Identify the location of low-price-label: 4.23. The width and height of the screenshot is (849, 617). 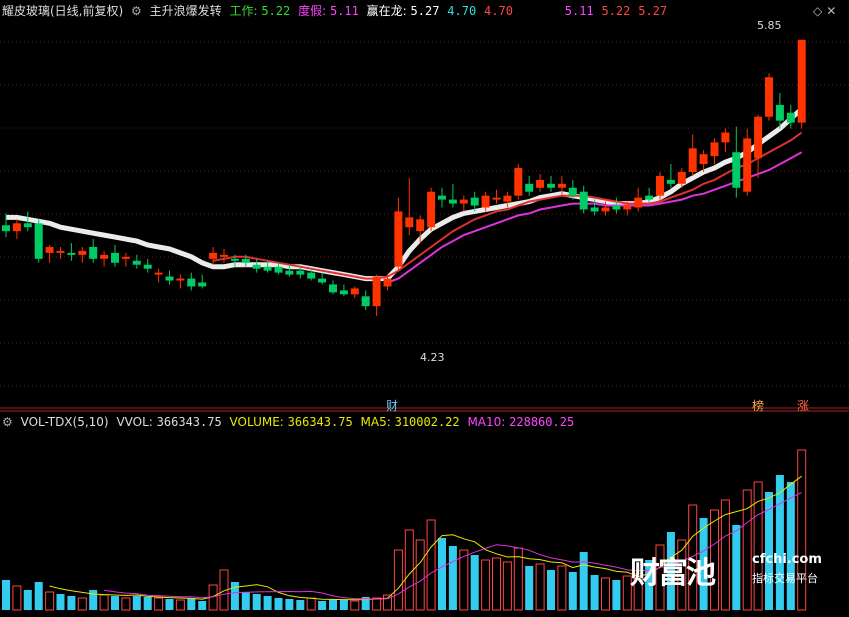
(432, 357).